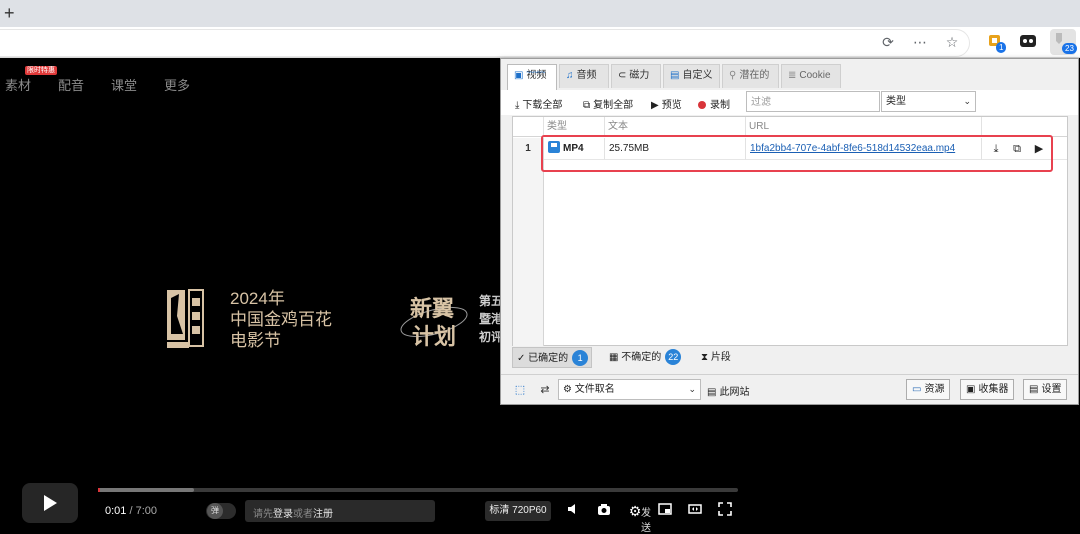 The image size is (1080, 534). I want to click on record-button: 录制, so click(714, 103).